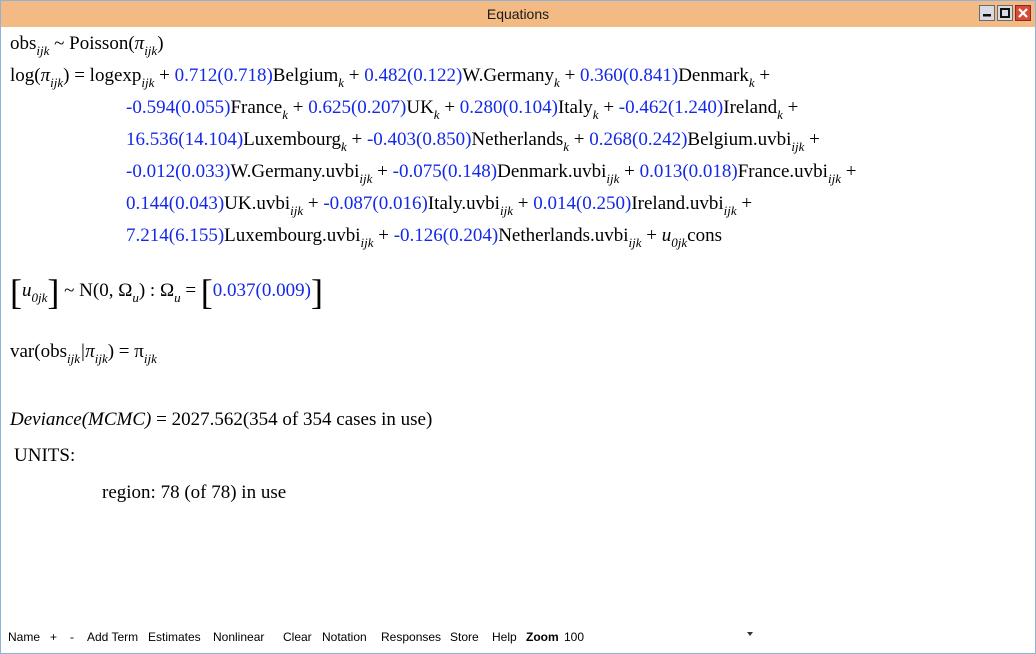 The height and width of the screenshot is (654, 1036). I want to click on nonlinear-button: Nonlinear, so click(238, 637).